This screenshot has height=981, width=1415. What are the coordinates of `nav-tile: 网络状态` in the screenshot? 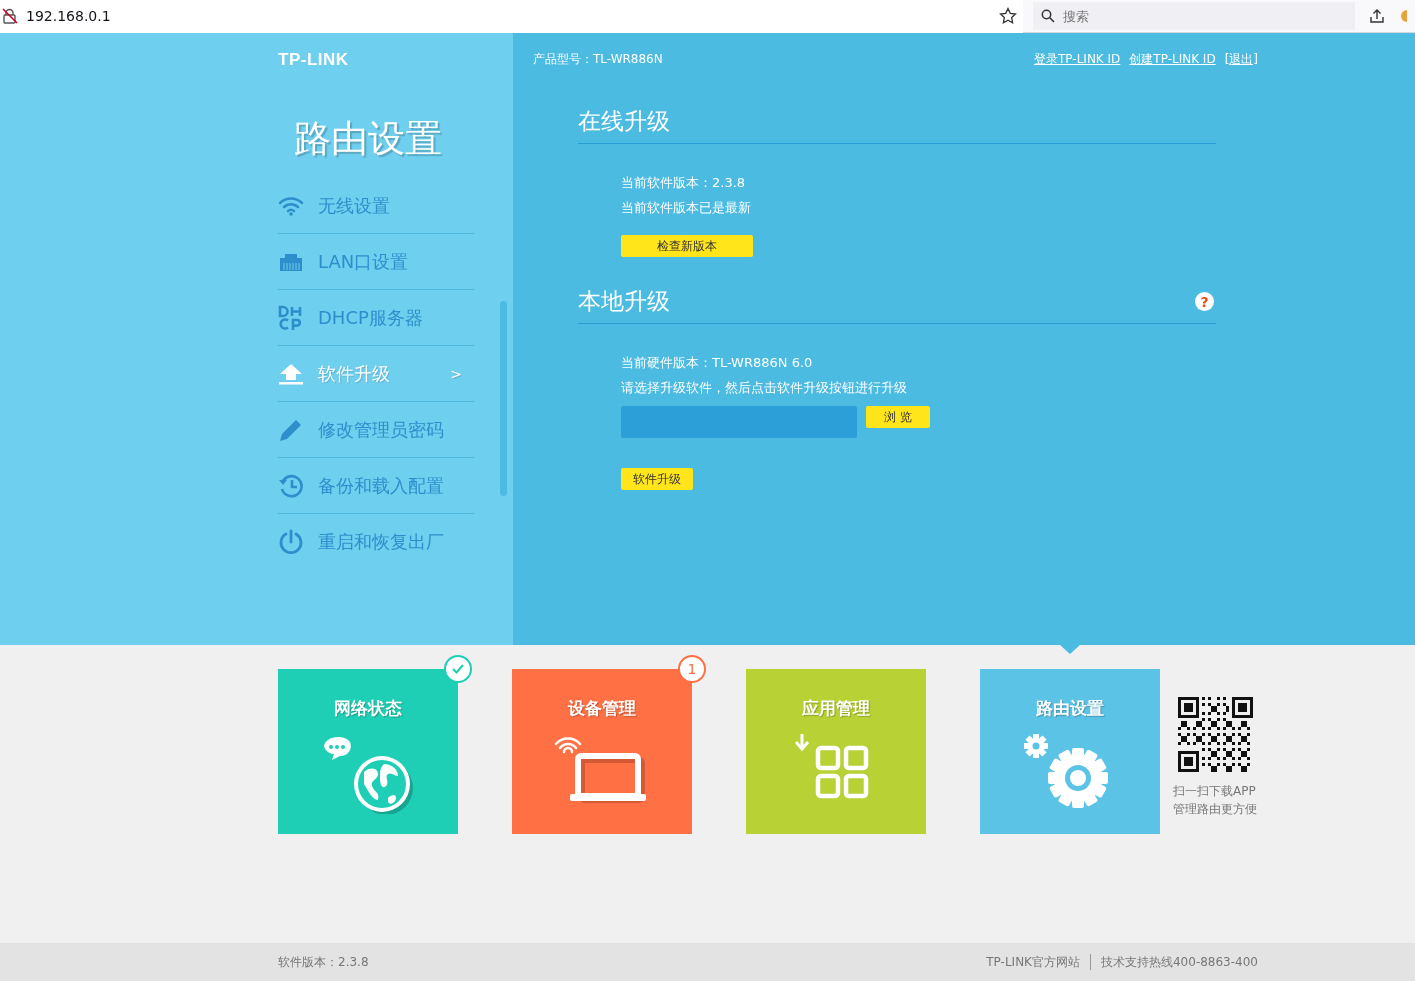 It's located at (368, 751).